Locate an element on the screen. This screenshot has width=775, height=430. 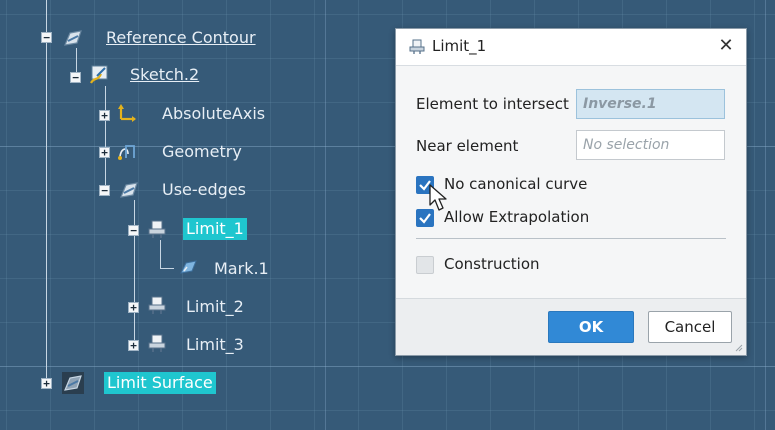
dialog-footer: OK Cancel is located at coordinates (571, 326).